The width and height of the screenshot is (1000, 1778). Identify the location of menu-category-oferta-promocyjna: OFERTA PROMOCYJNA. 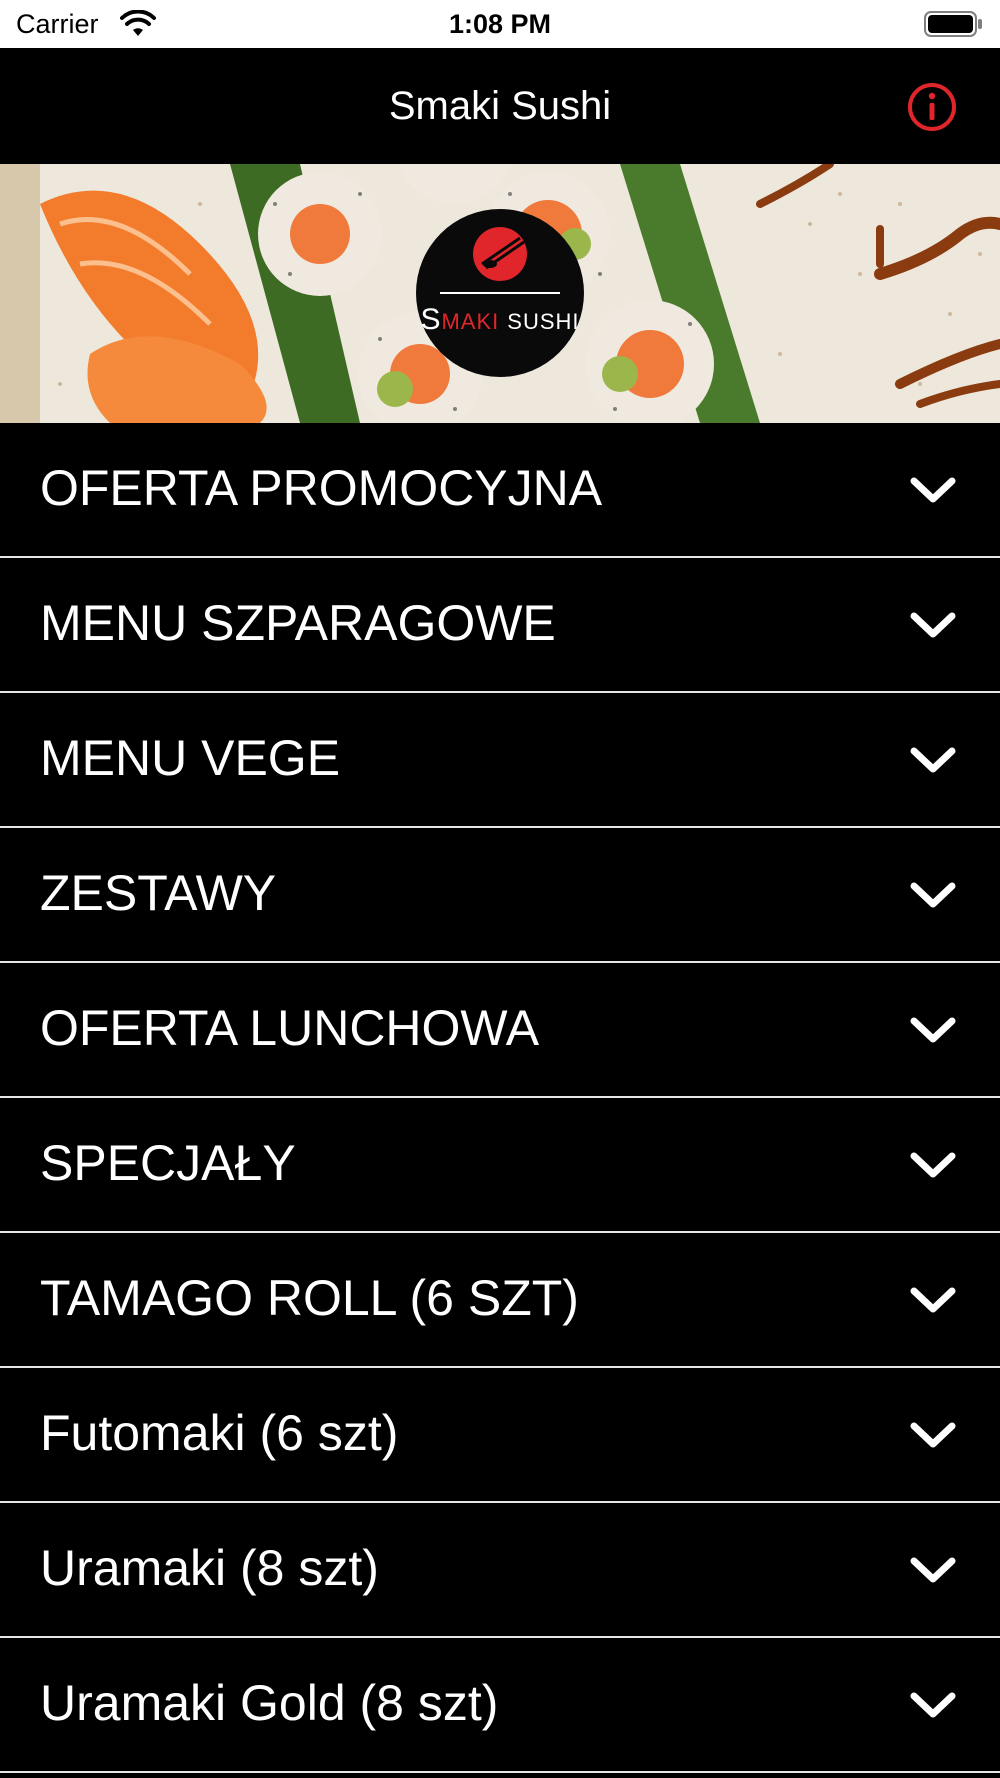
(500, 490).